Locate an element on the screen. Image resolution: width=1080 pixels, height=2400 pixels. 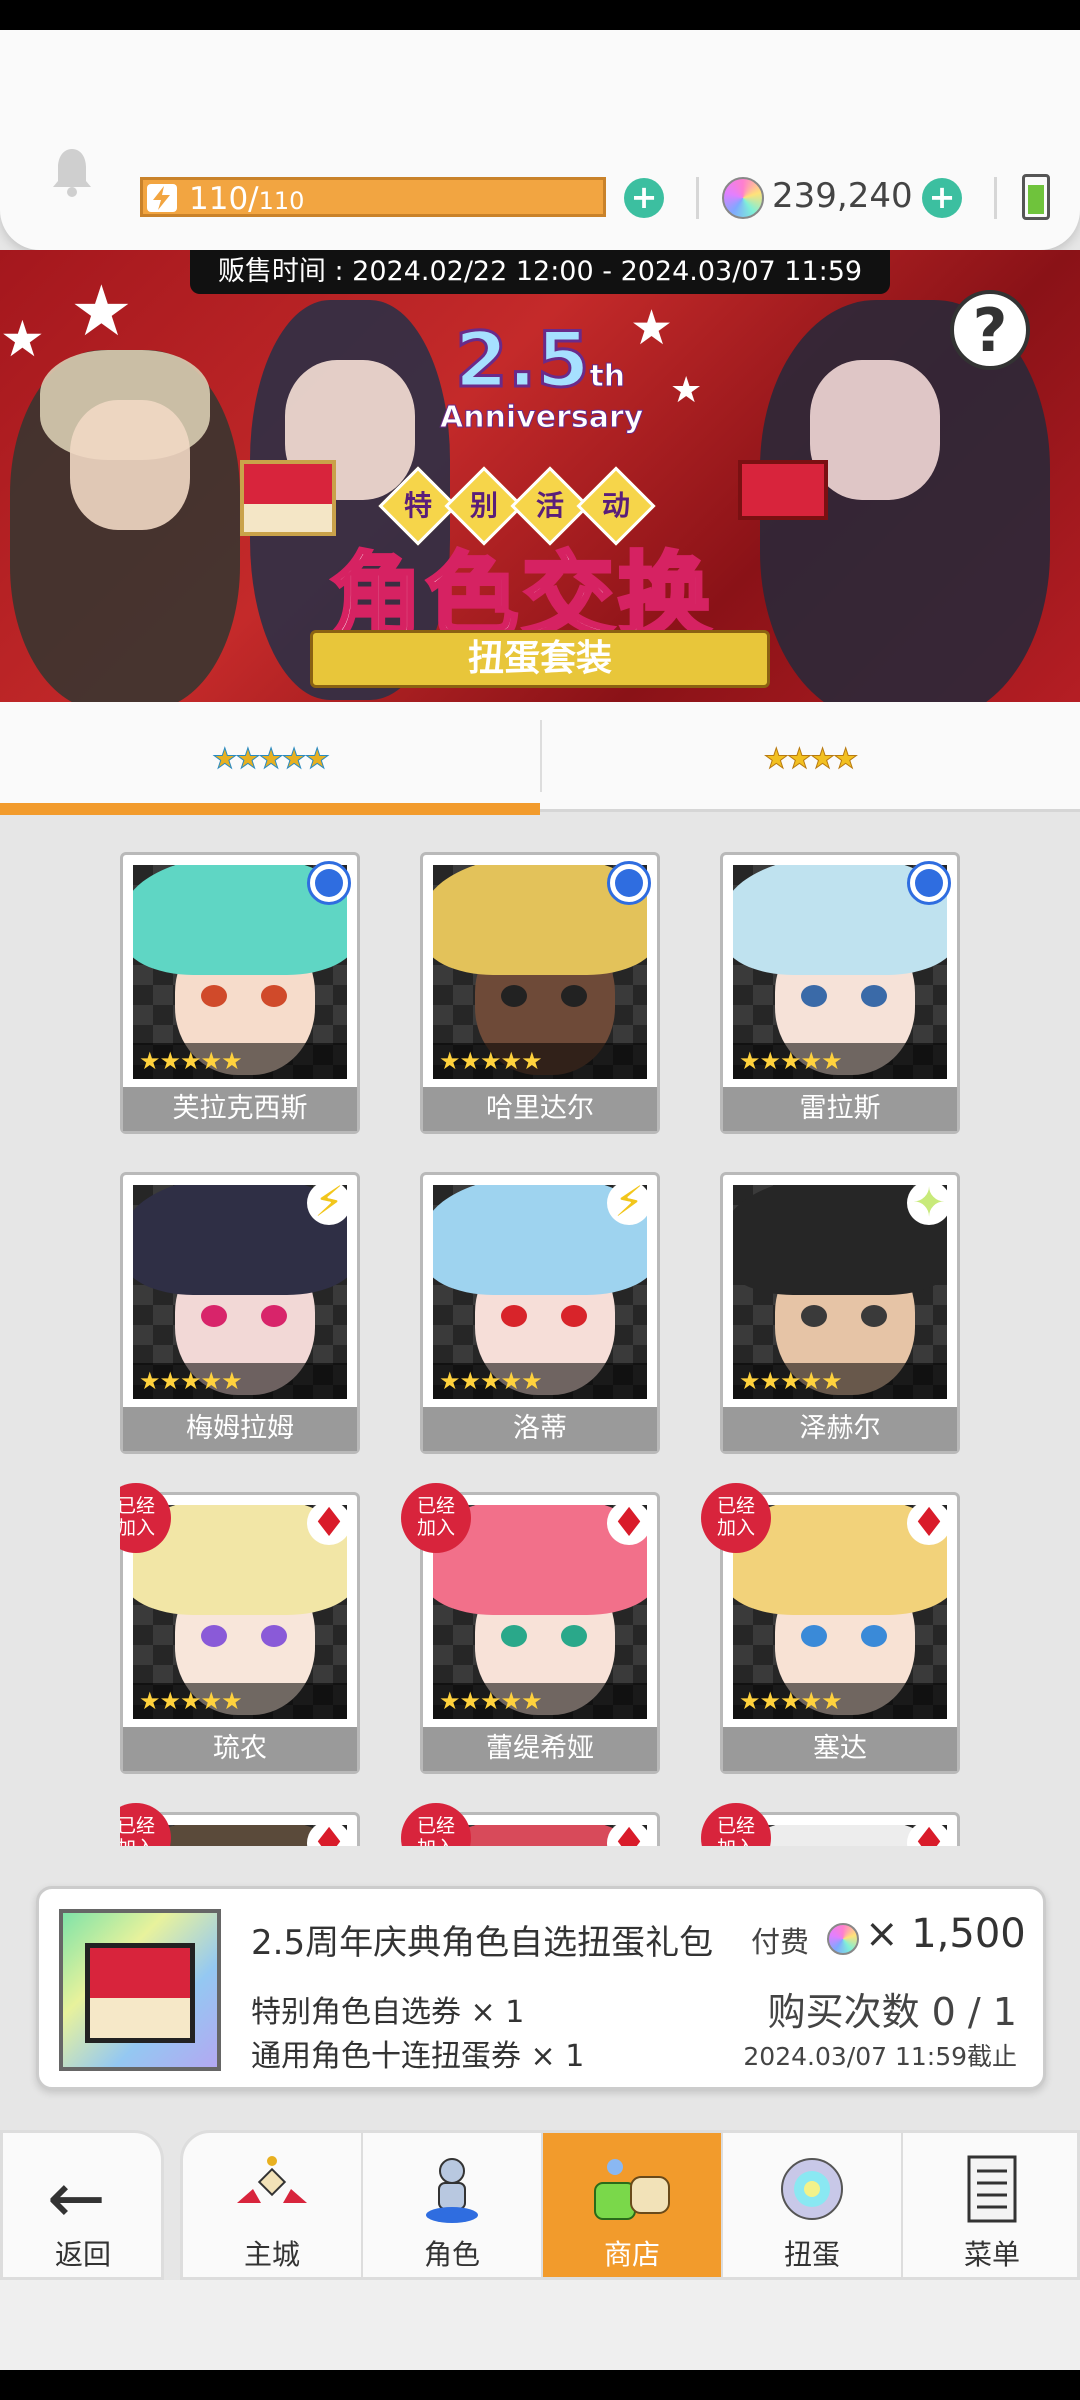
header-divider is located at coordinates (995, 198).